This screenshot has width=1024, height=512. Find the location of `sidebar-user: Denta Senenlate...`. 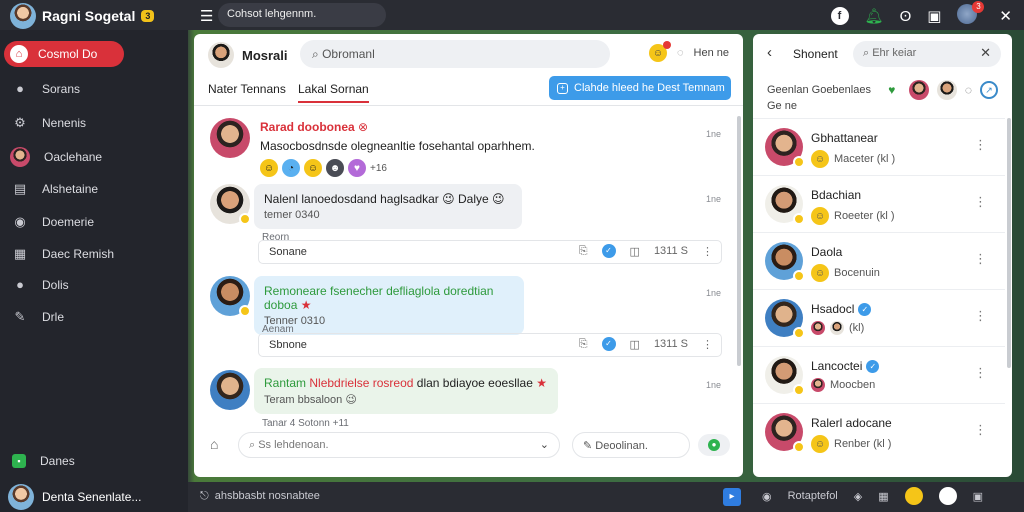

sidebar-user: Denta Senenlate... is located at coordinates (74, 497).